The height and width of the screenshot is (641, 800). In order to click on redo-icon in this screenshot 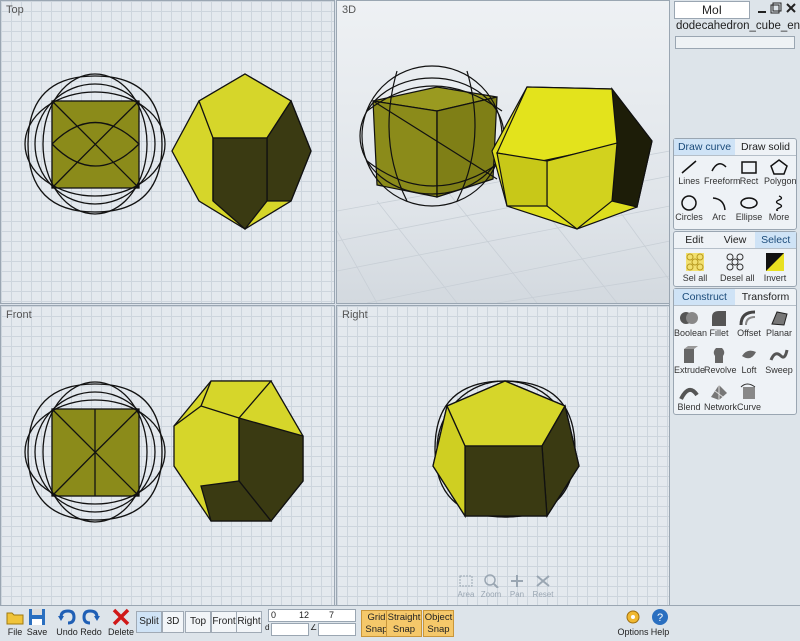, I will do `click(91, 617)`.